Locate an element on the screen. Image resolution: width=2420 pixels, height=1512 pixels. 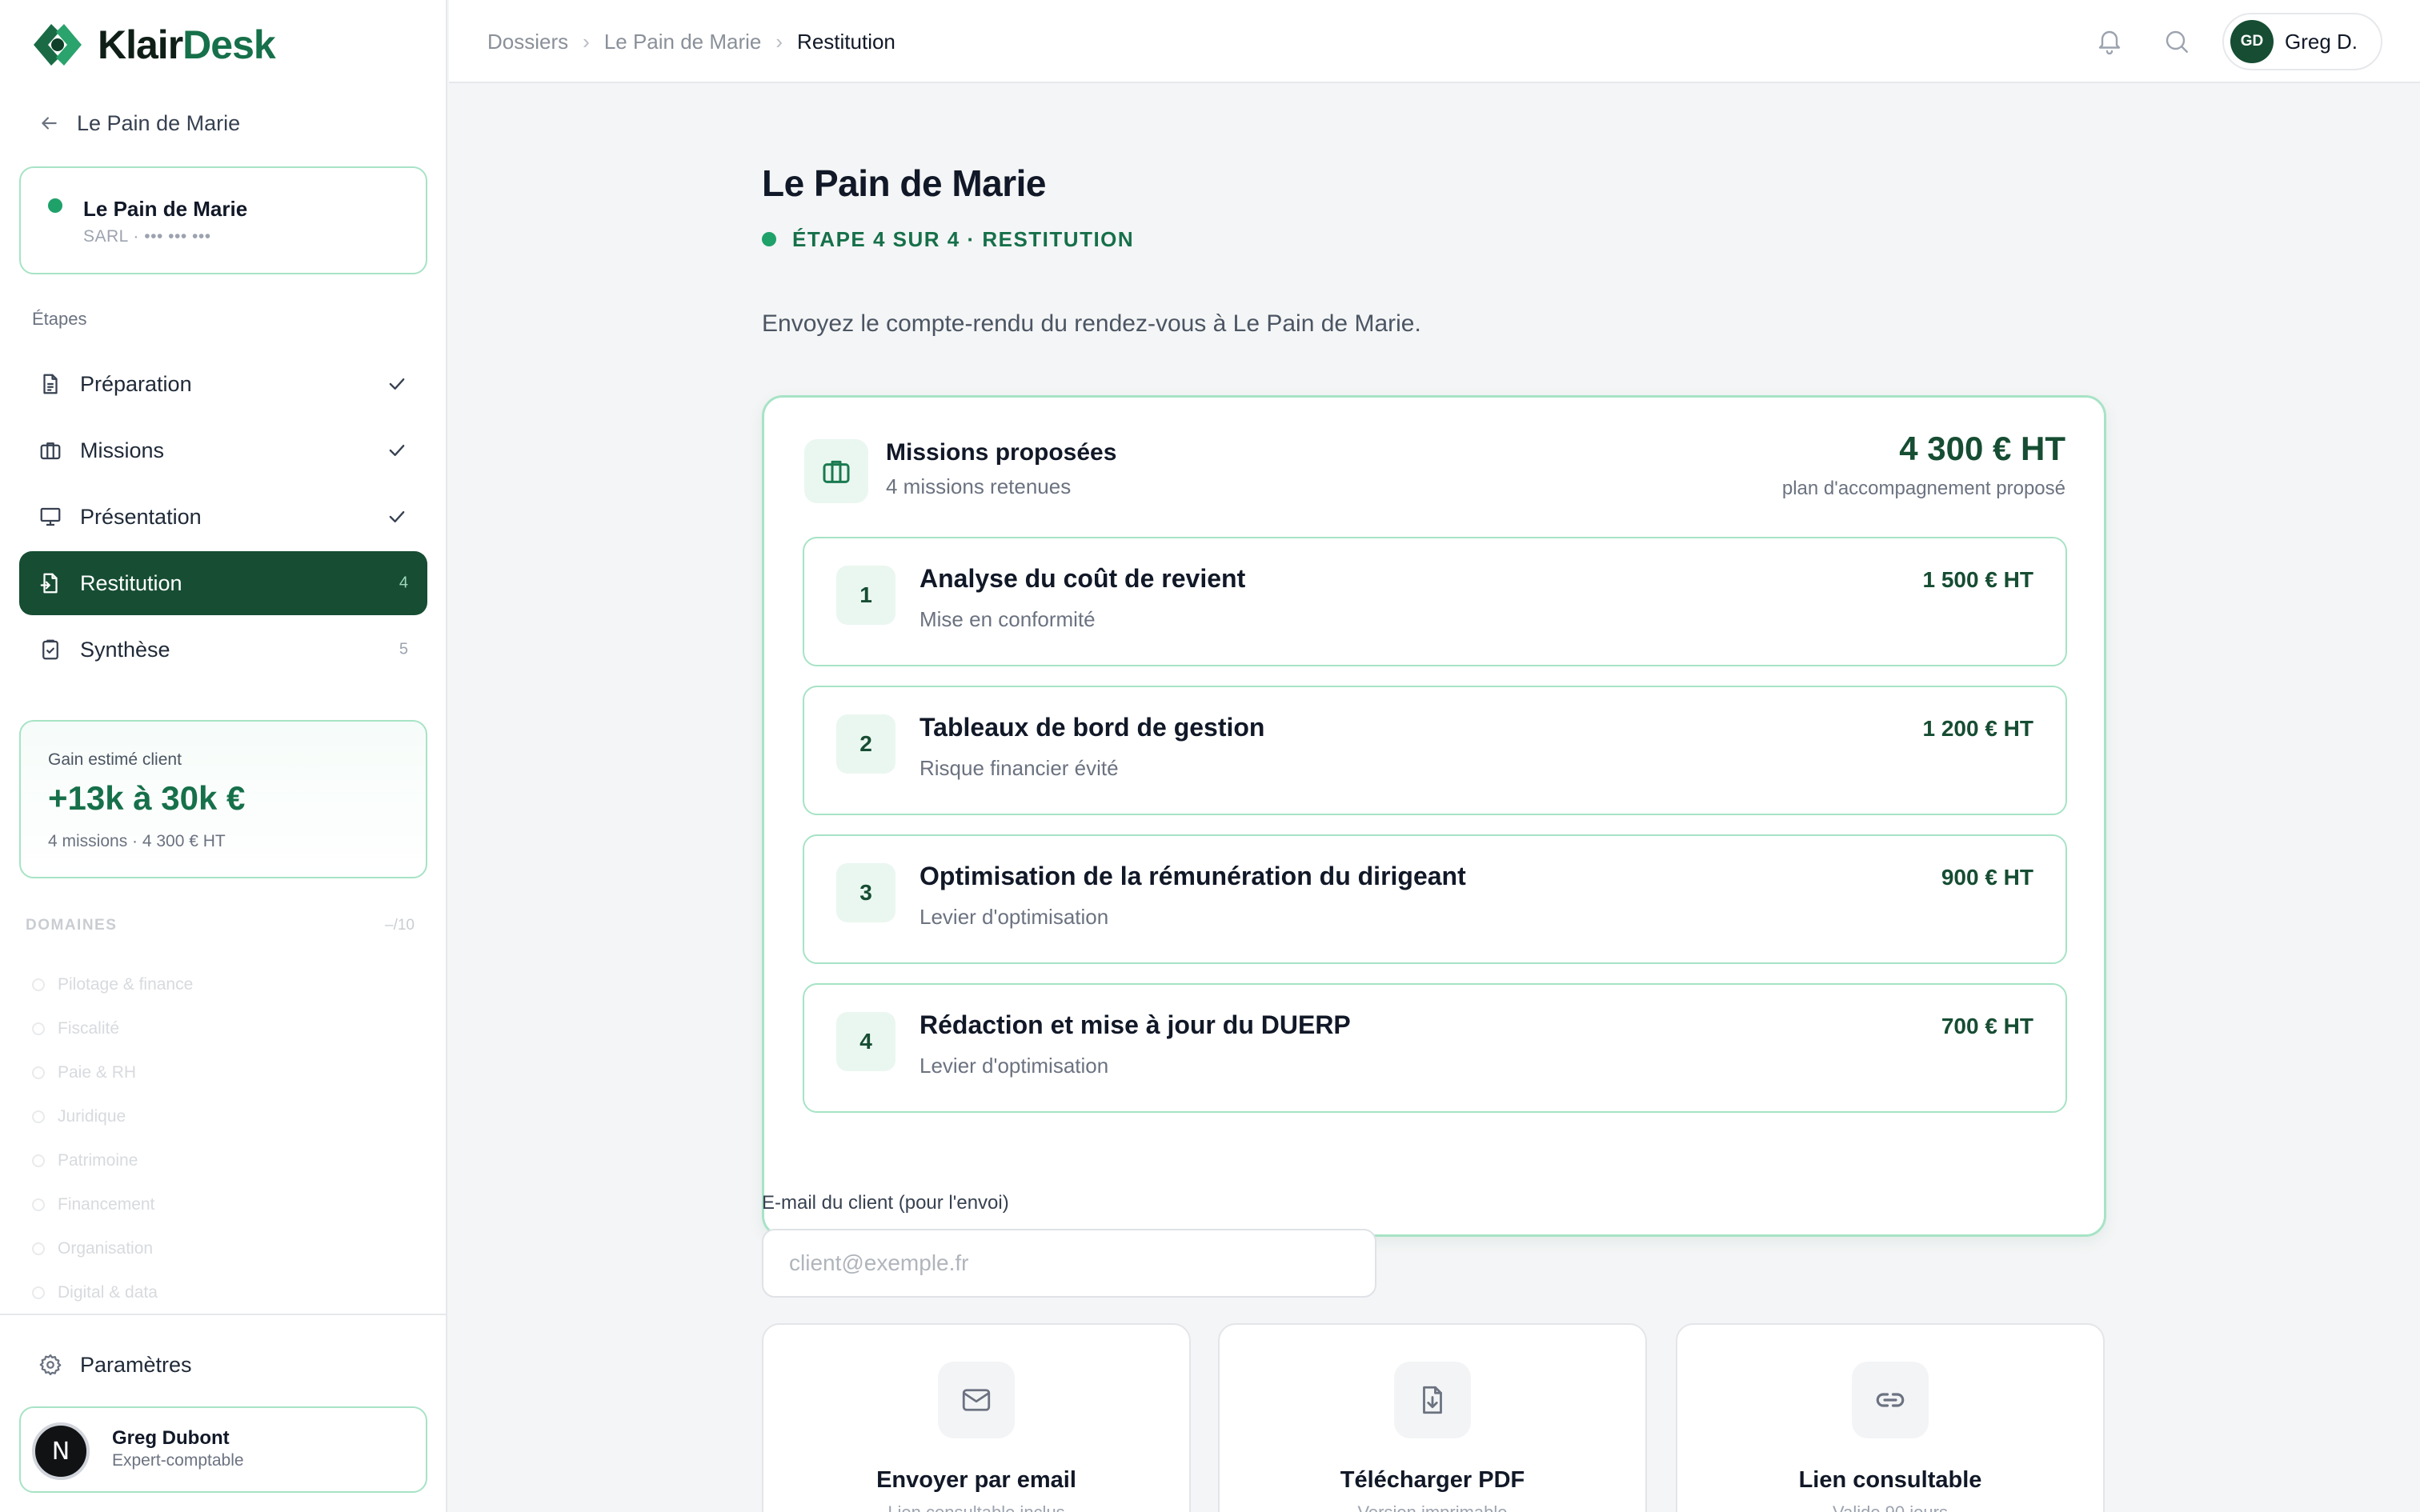
clipboard-check-icon is located at coordinates (50, 650).